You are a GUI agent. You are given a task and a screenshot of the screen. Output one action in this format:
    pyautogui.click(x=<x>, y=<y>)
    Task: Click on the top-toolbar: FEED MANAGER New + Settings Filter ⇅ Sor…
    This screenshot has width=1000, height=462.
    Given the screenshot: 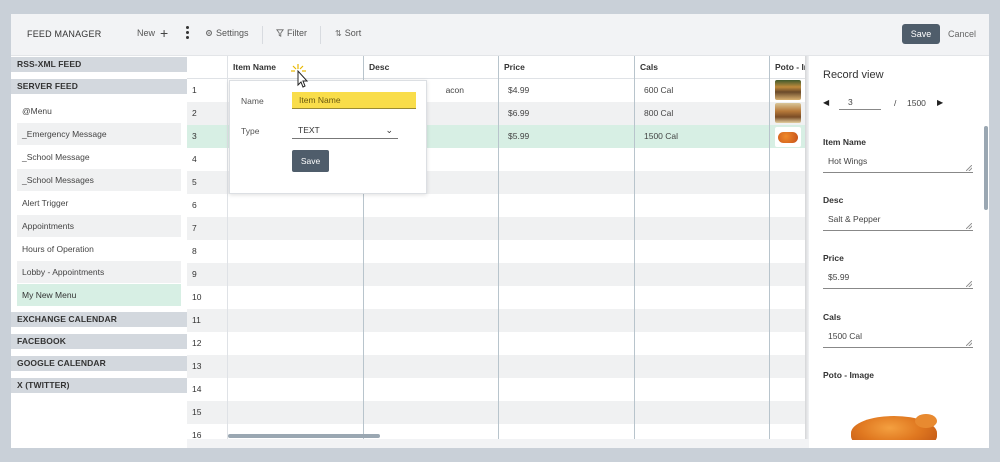 What is the action you would take?
    pyautogui.click(x=500, y=35)
    